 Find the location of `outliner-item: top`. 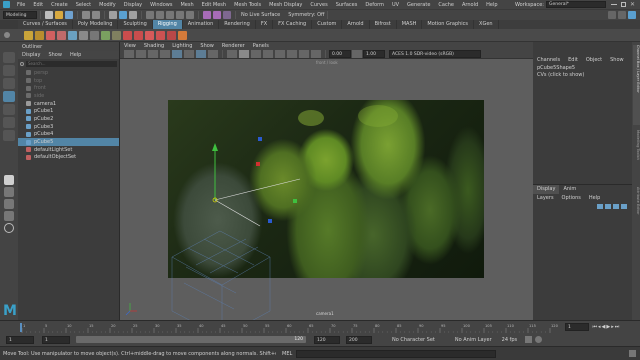

outliner-item: top is located at coordinates (68, 81).